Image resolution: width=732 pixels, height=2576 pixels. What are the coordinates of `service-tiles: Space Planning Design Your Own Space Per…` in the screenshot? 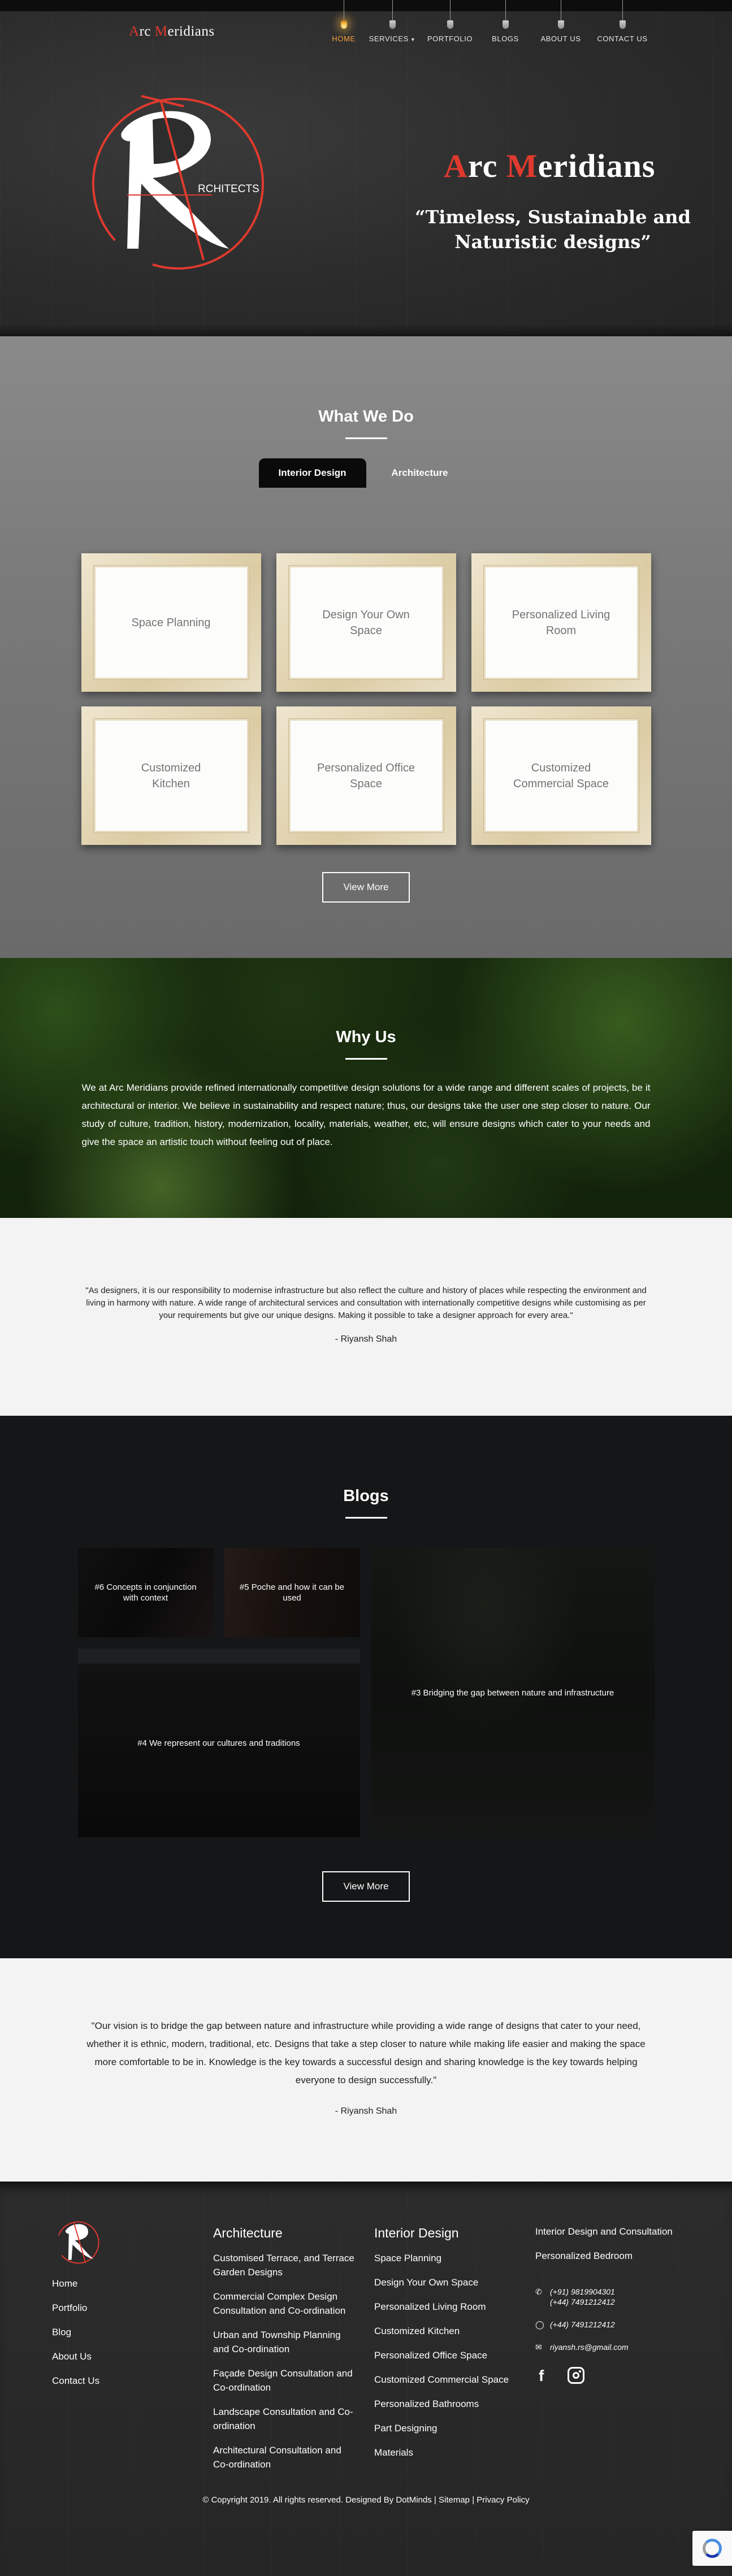 It's located at (366, 699).